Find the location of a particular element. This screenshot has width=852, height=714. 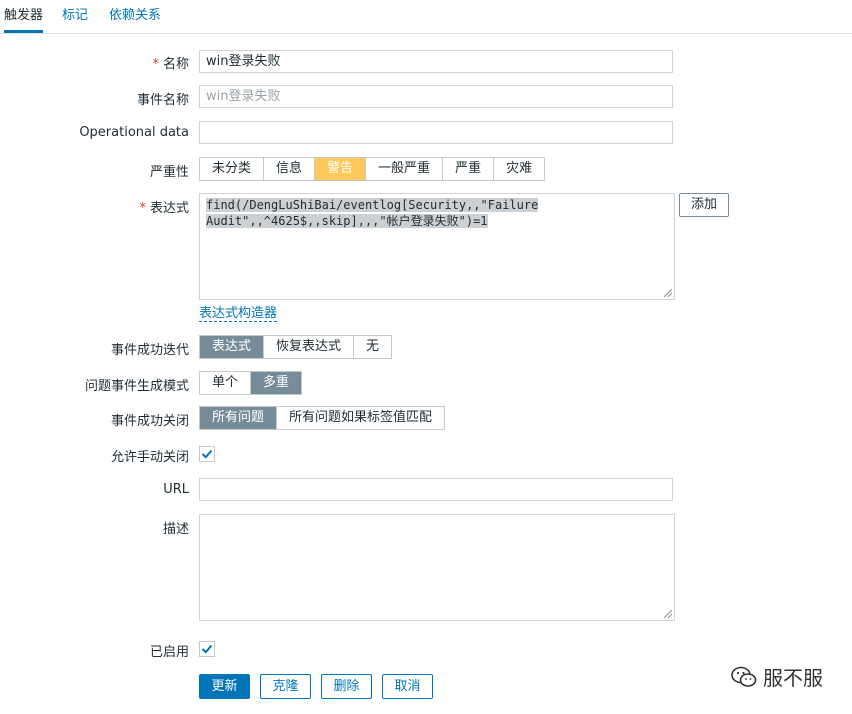

description-label: 描述 is located at coordinates (175, 529).